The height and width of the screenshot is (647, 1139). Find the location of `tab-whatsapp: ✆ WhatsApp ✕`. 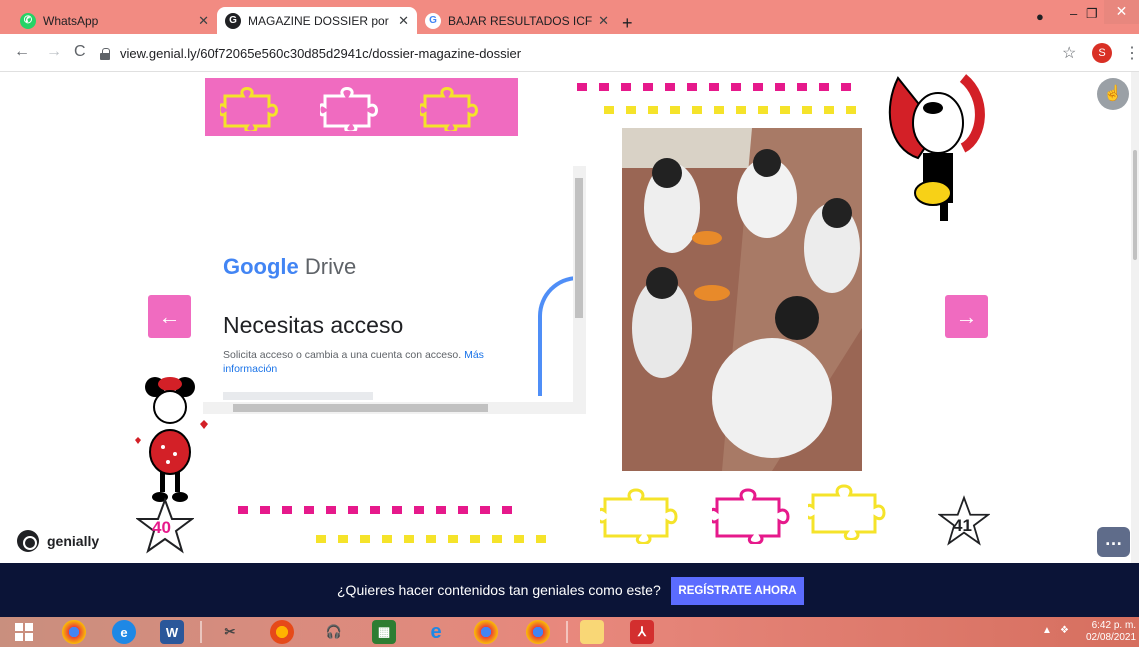

tab-whatsapp: ✆ WhatsApp ✕ is located at coordinates (114, 20).